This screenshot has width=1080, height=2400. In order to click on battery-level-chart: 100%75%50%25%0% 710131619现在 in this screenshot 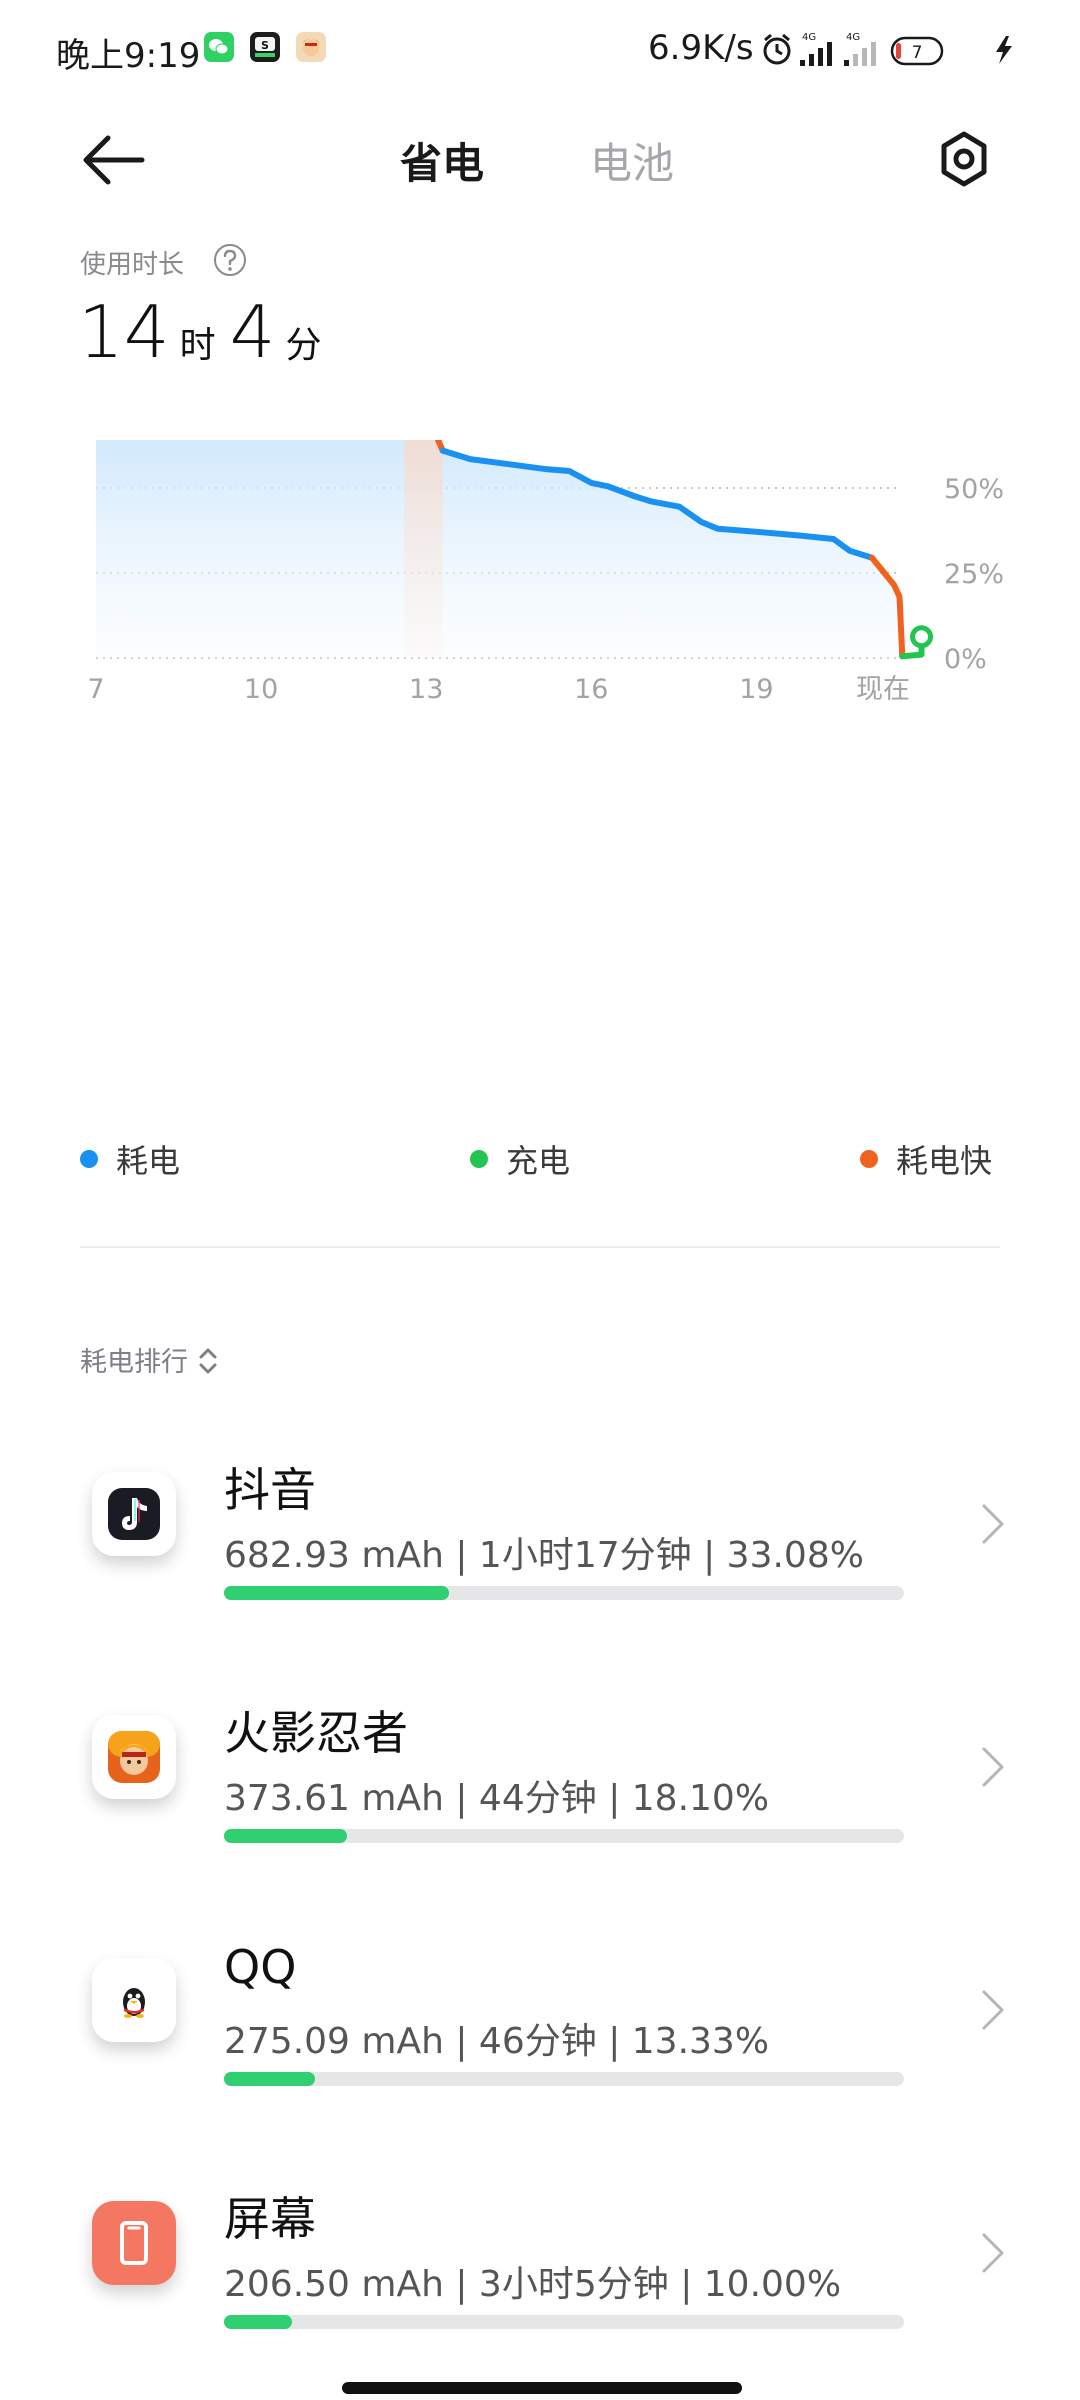, I will do `click(545, 572)`.